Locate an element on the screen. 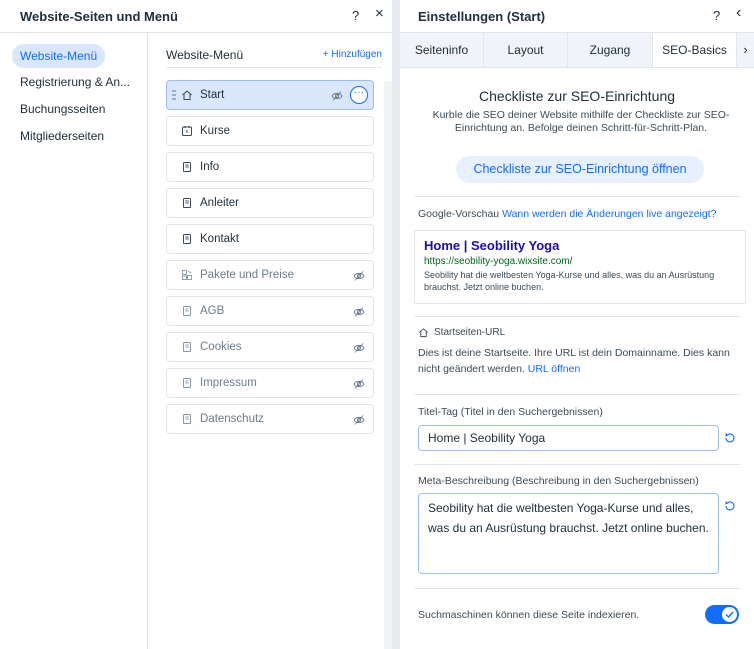  scrollbar is located at coordinates (388, 365).